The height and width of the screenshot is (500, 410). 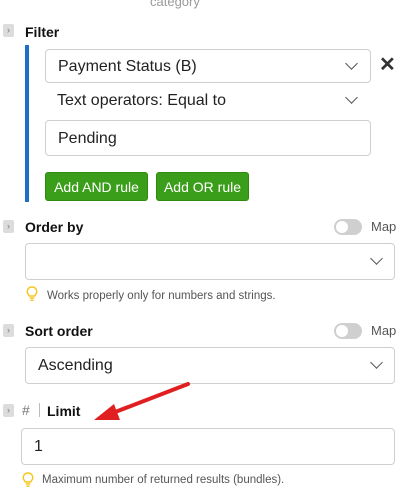 What do you see at coordinates (142, 401) in the screenshot?
I see `annotation-arrow` at bounding box center [142, 401].